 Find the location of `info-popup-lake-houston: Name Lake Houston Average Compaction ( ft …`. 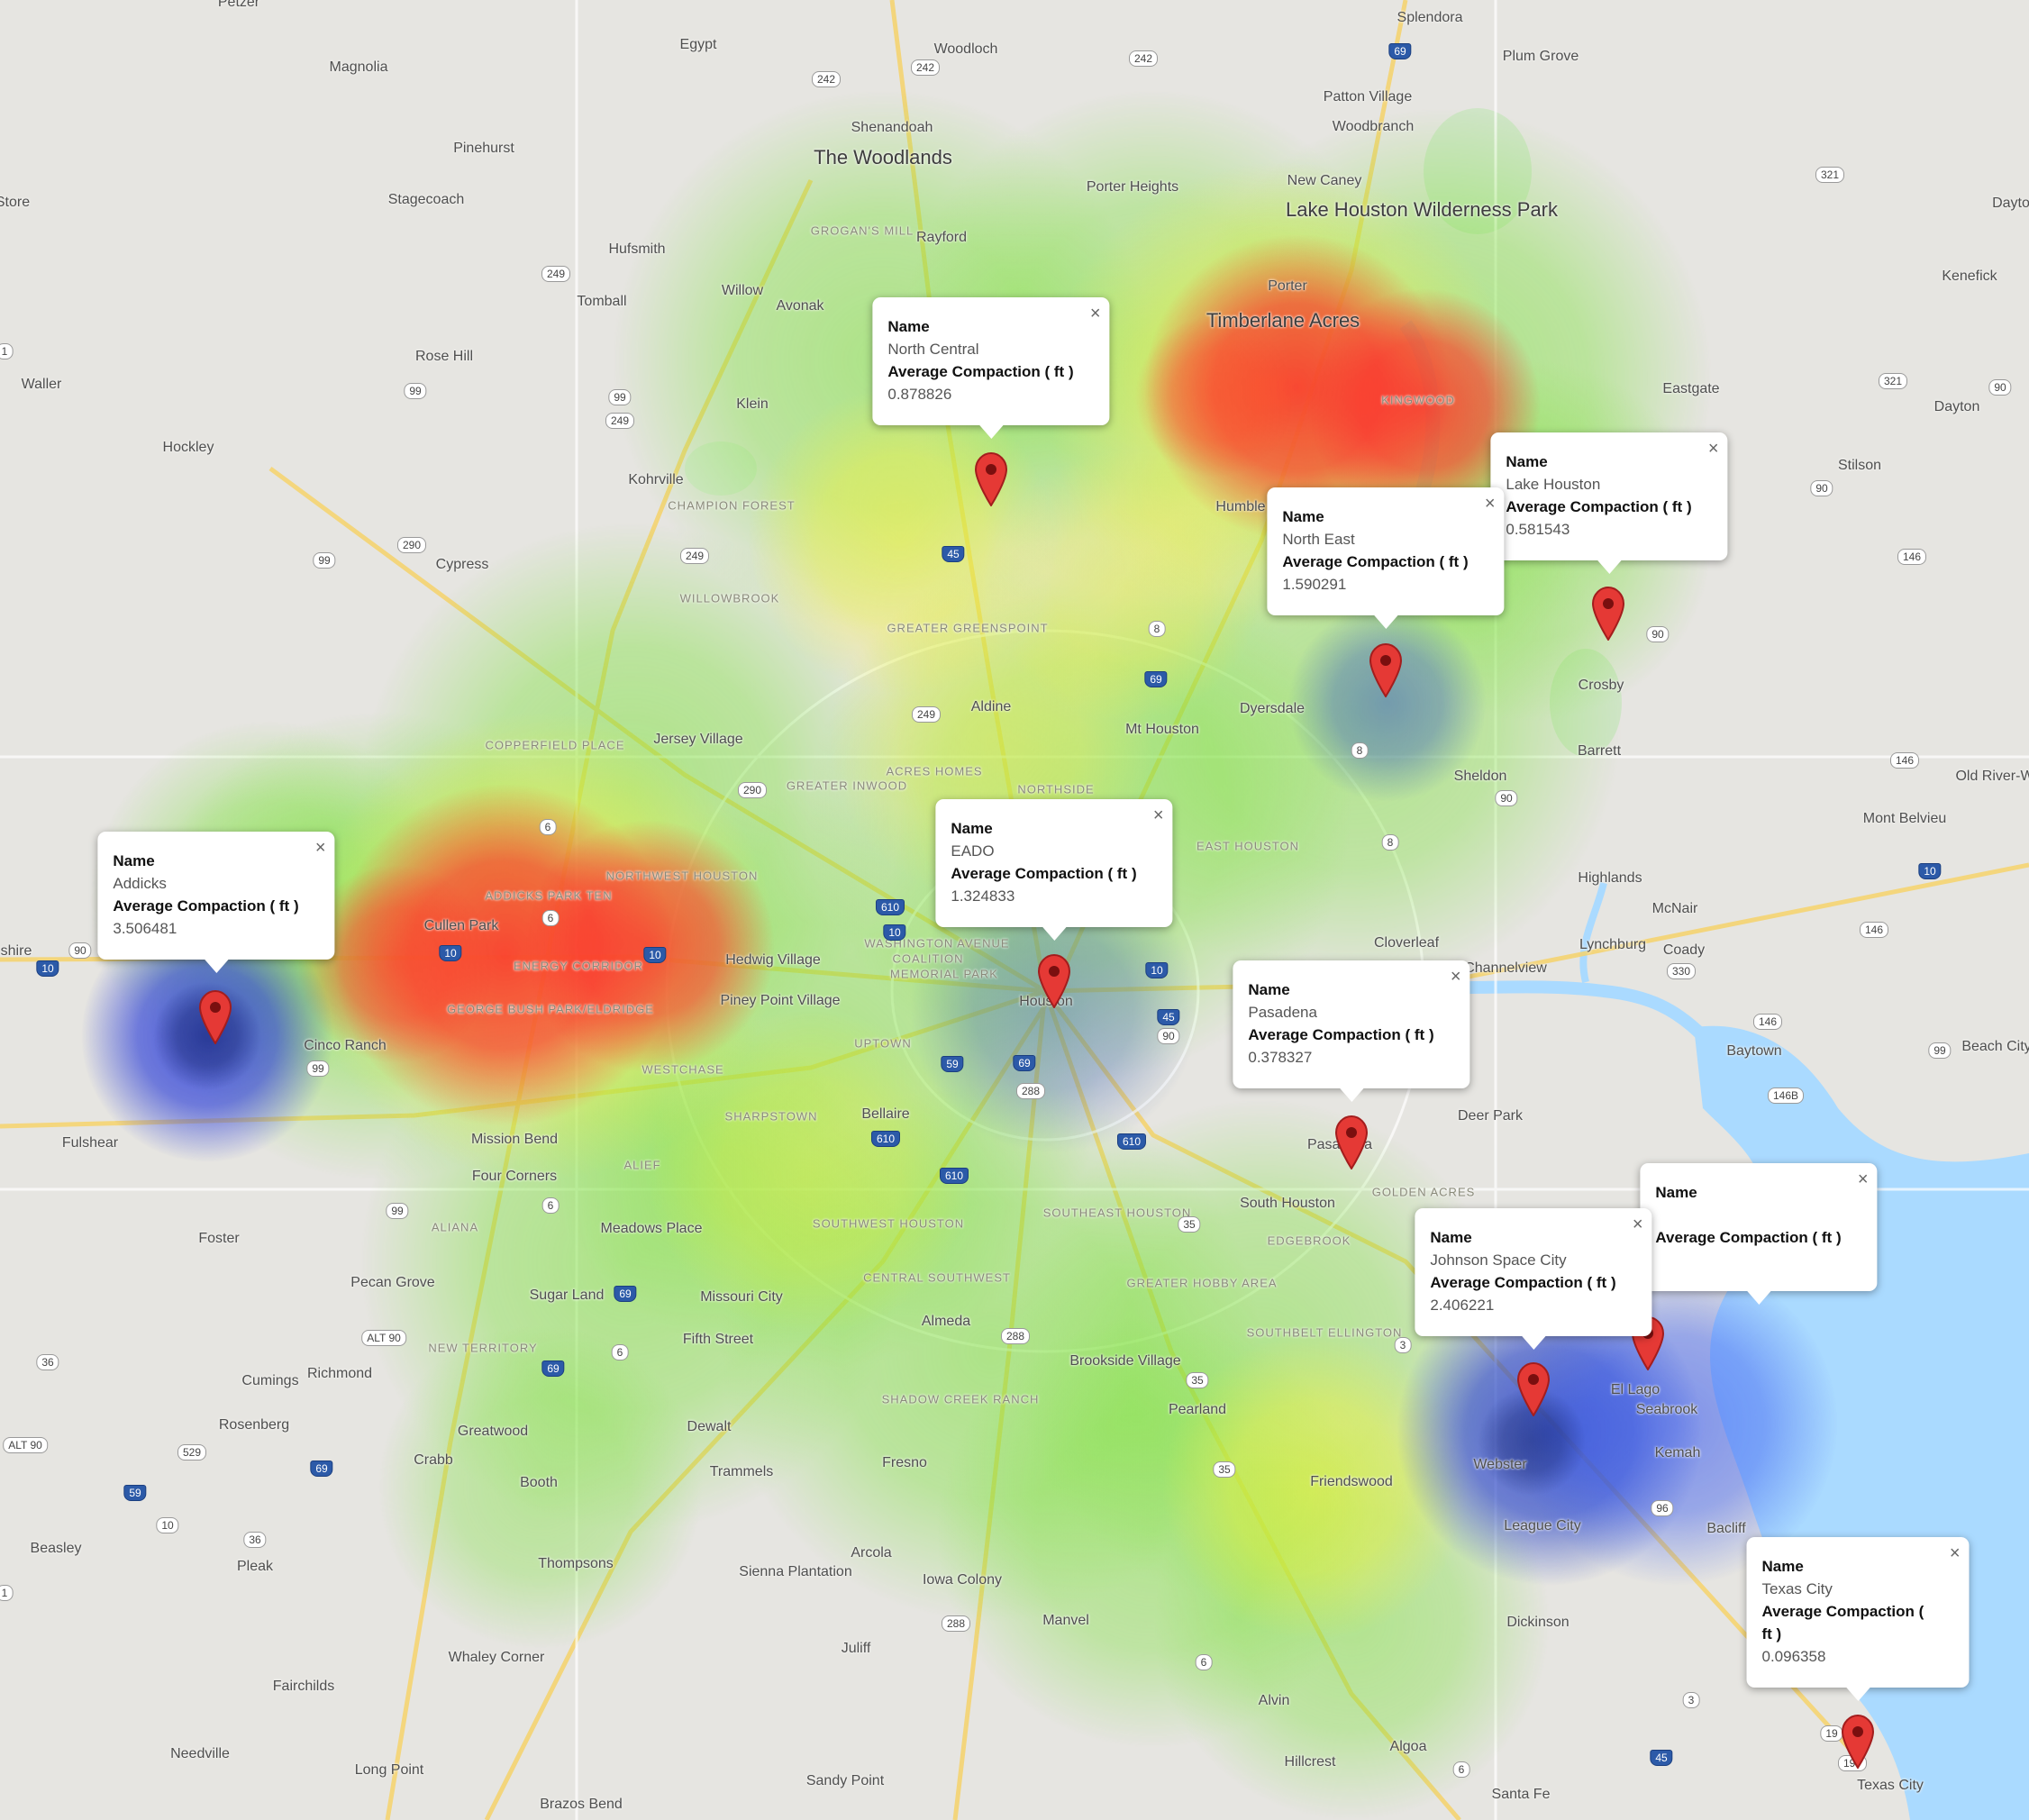

info-popup-lake-houston: Name Lake Houston Average Compaction ( ft … is located at coordinates (1609, 503).